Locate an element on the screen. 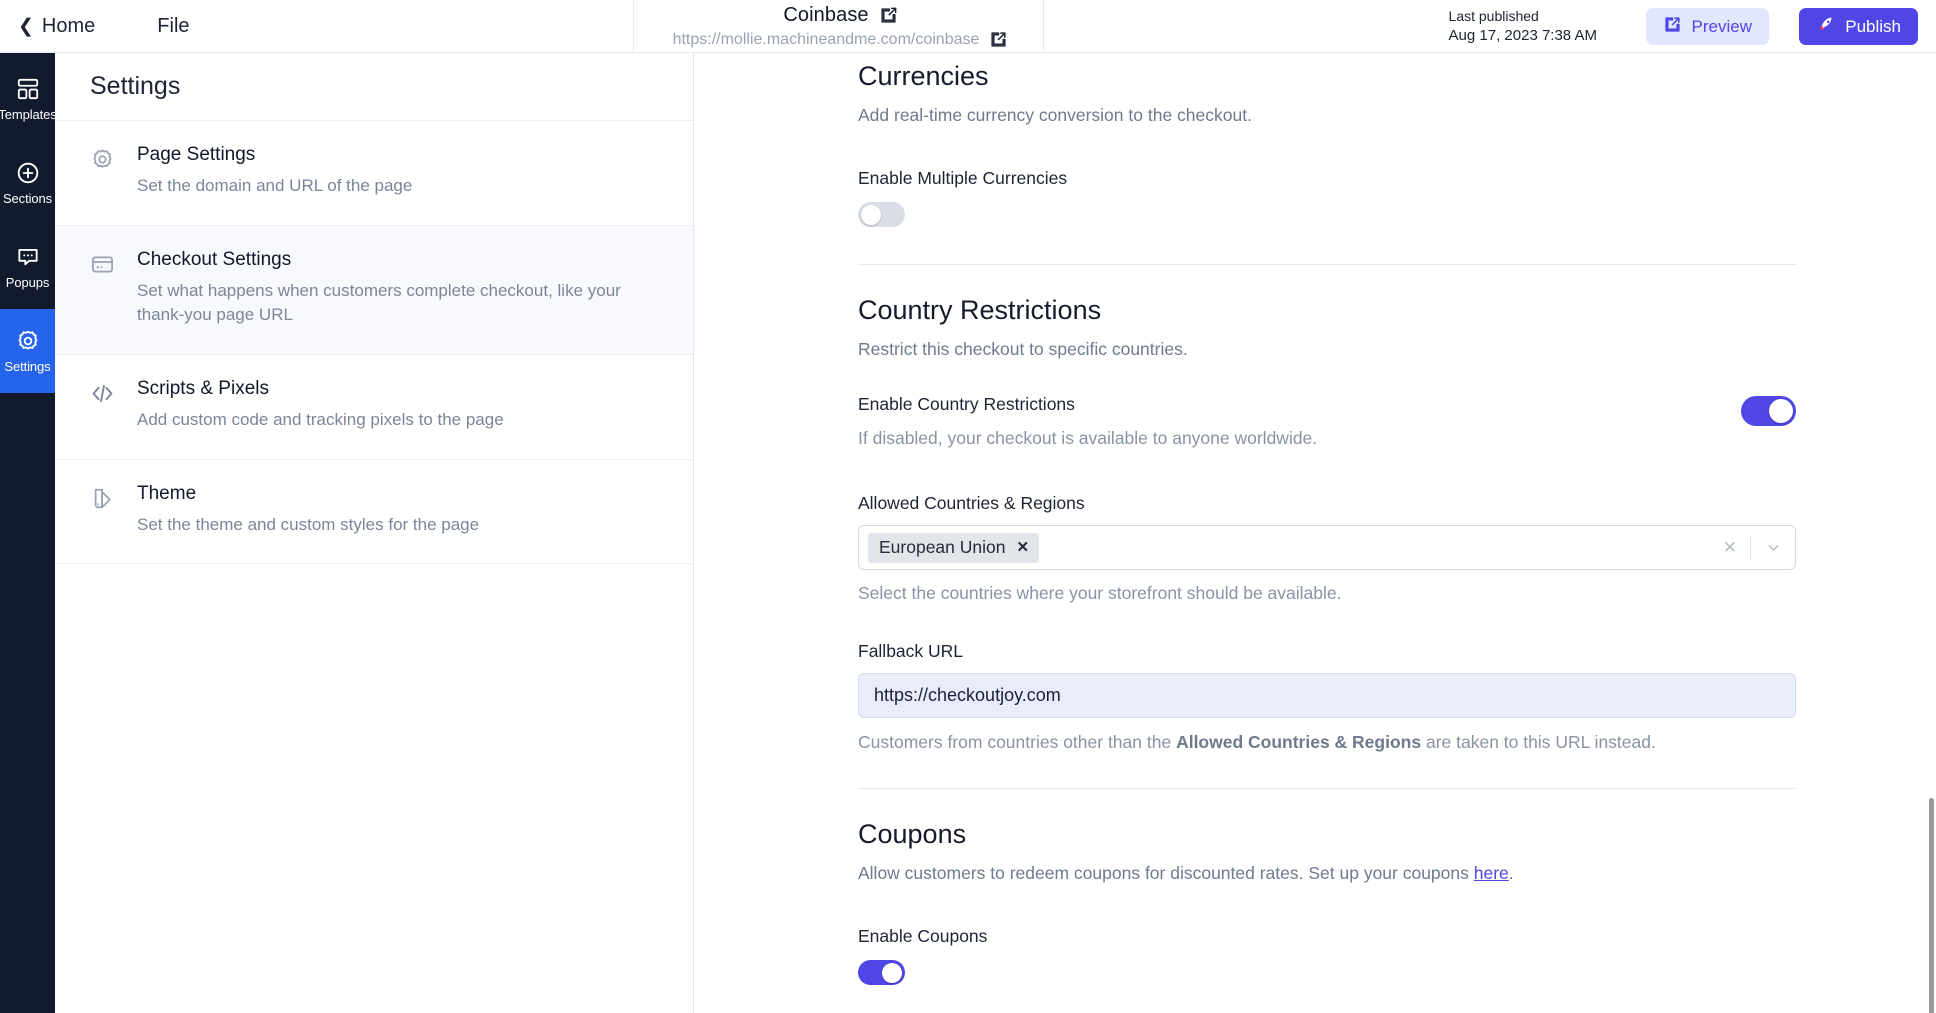 This screenshot has height=1013, width=1936. fallback-url-input: https://checkoutjoy.com is located at coordinates (1327, 695).